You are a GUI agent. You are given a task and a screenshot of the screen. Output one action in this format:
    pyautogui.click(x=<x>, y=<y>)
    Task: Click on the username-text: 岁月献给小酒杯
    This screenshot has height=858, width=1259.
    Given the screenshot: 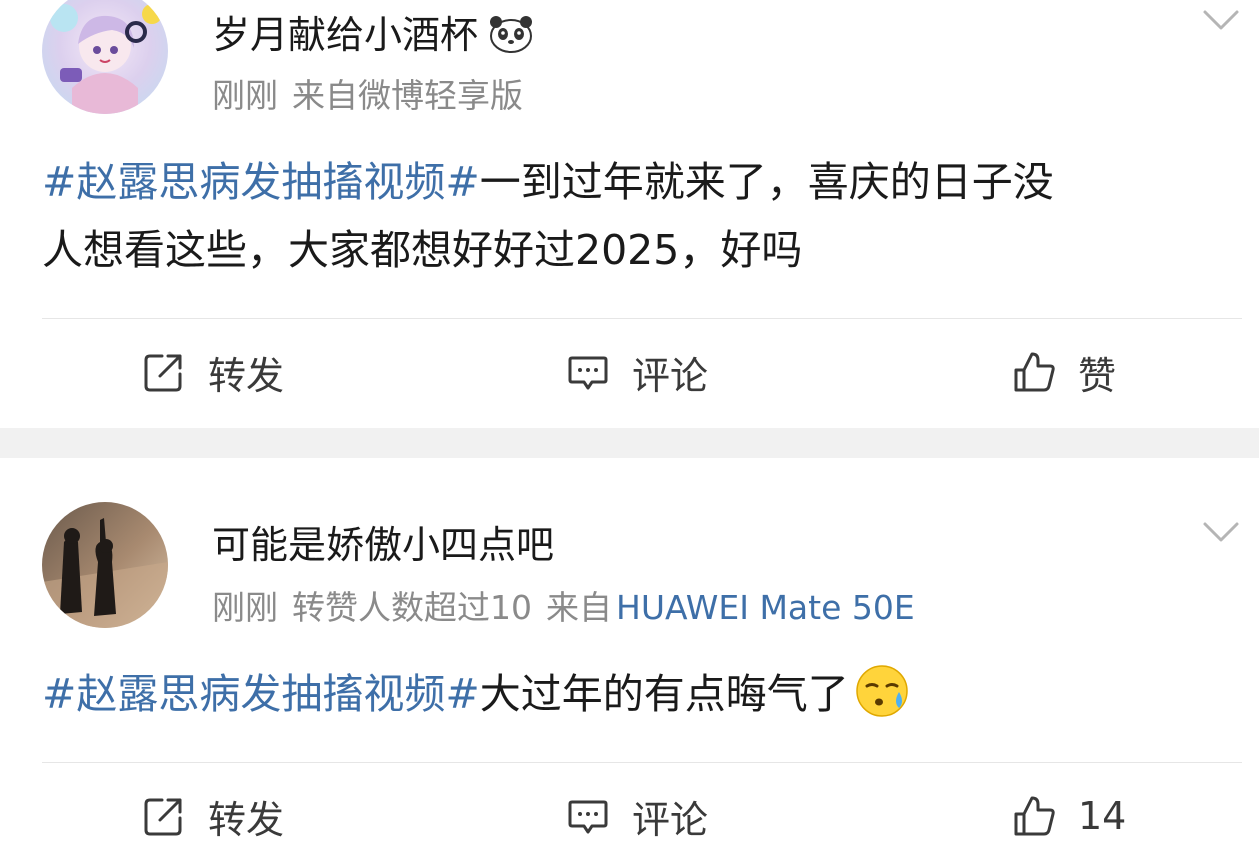 What is the action you would take?
    pyautogui.click(x=345, y=35)
    